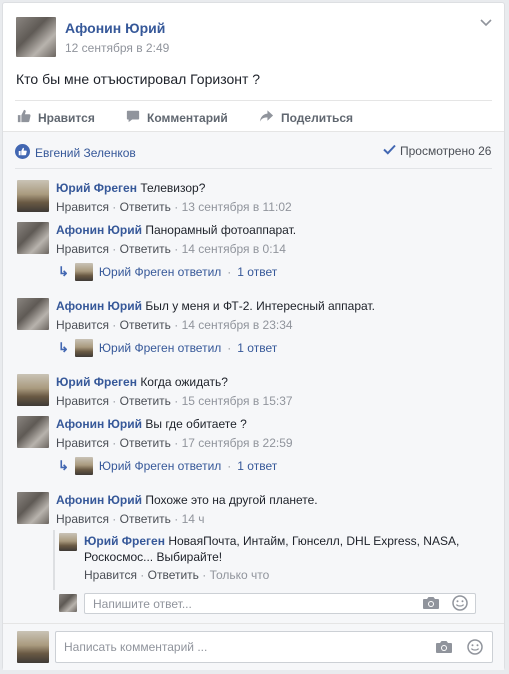 The width and height of the screenshot is (509, 674). What do you see at coordinates (266, 117) in the screenshot?
I see `share-arrow-icon` at bounding box center [266, 117].